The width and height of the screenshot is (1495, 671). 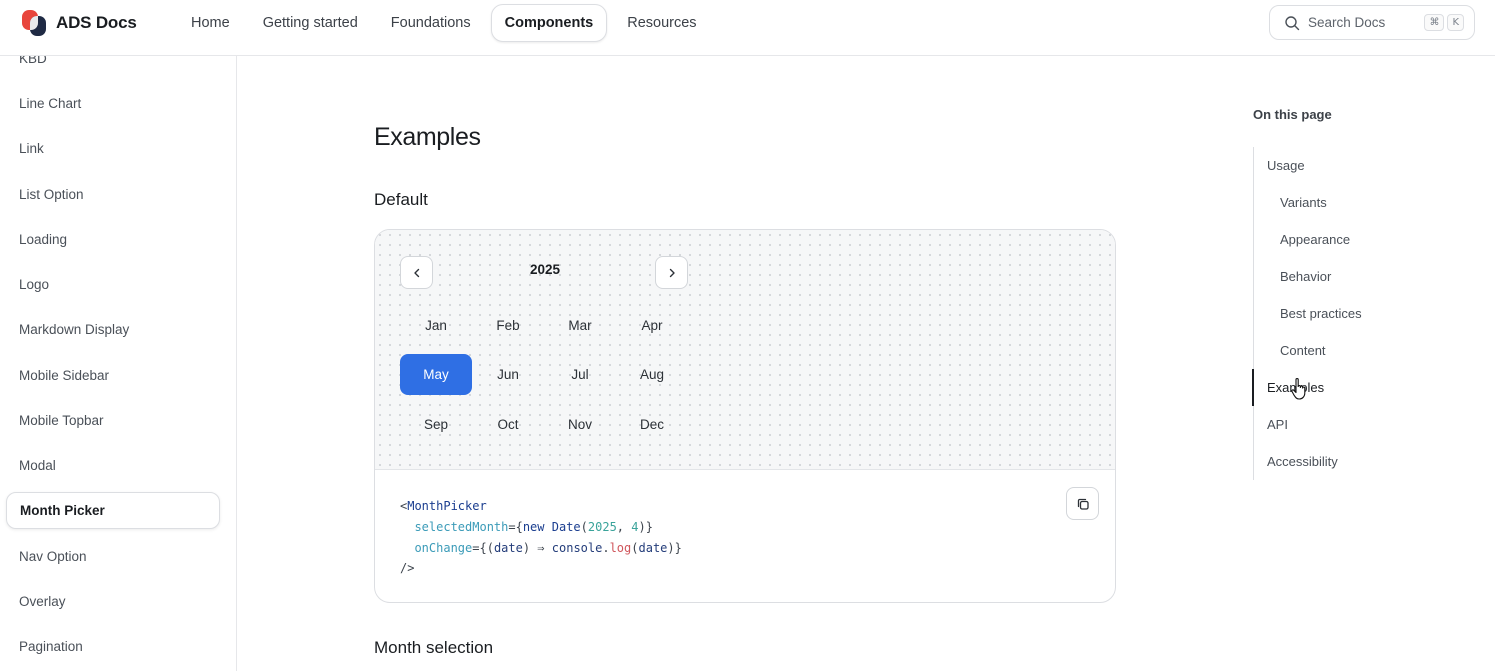 I want to click on month-jan: Jan, so click(x=436, y=325).